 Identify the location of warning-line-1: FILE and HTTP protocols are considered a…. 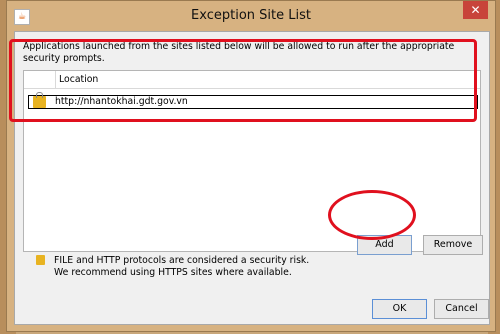
(182, 260).